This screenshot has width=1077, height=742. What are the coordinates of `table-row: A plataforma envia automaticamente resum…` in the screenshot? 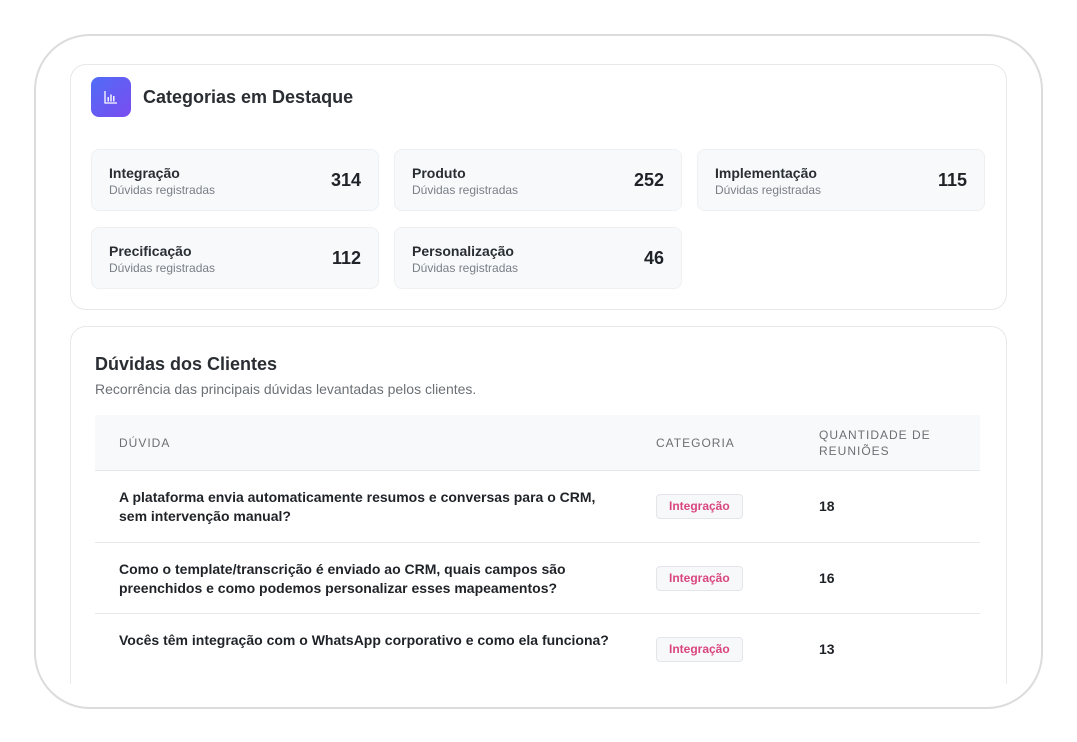 It's located at (537, 507).